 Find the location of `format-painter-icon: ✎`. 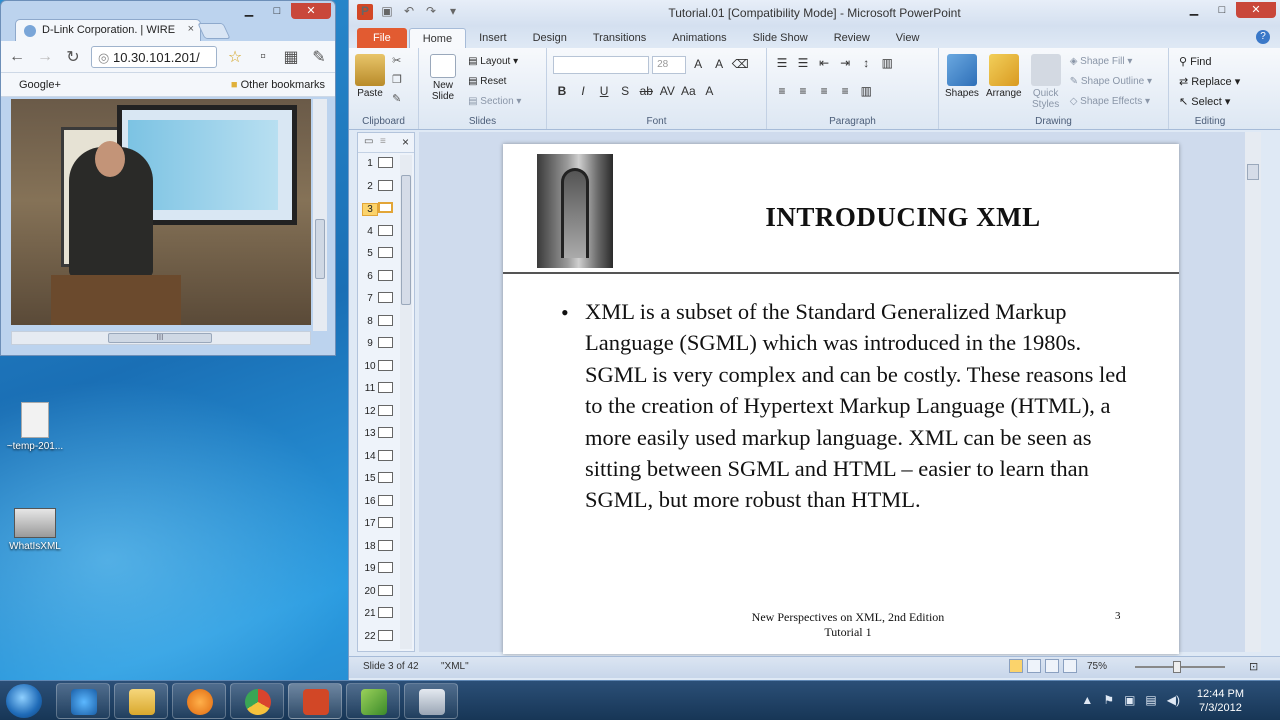

format-painter-icon: ✎ is located at coordinates (397, 99).